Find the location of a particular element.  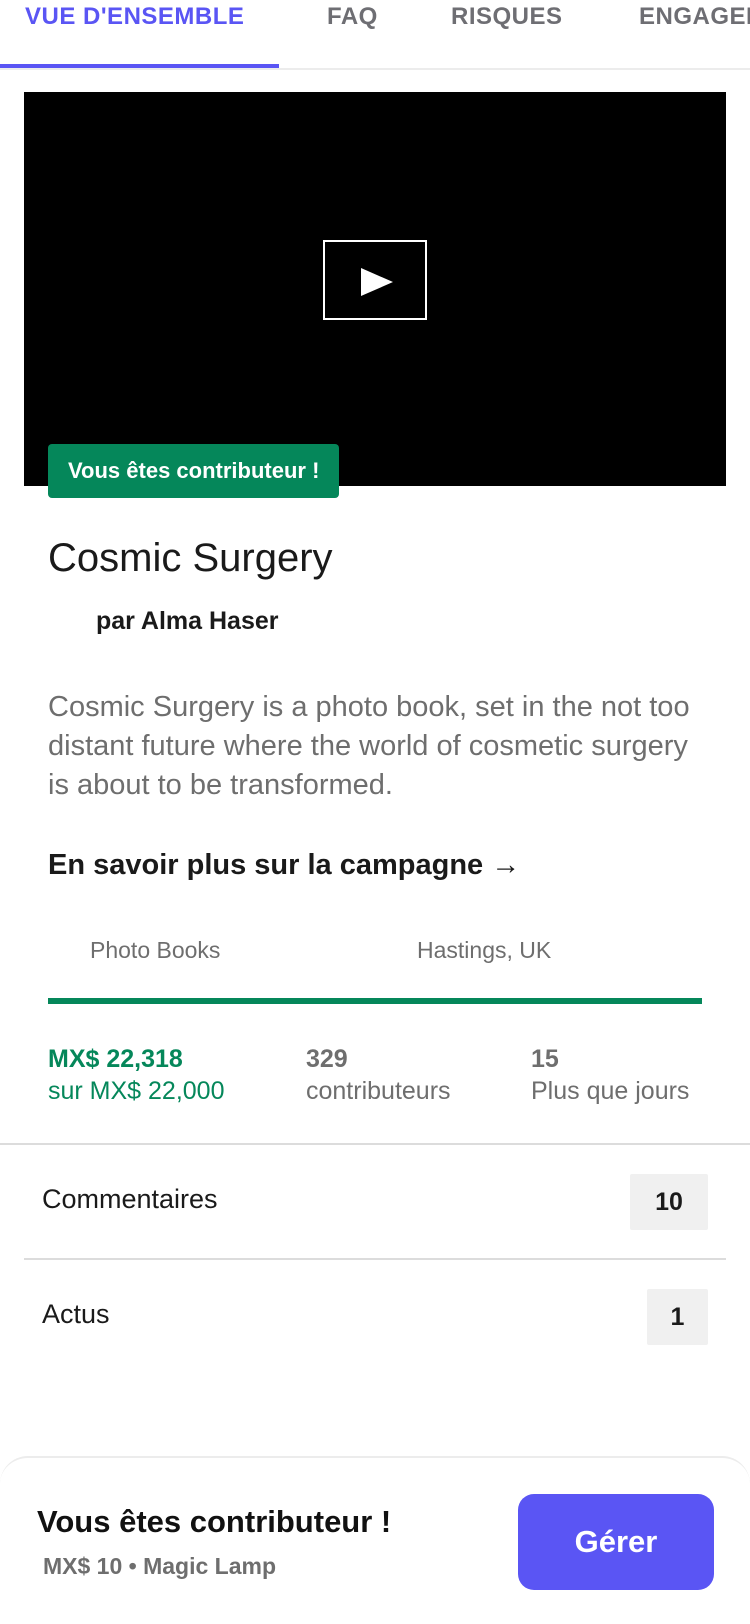

project-title: Cosmic Surgery is located at coordinates (190, 558).